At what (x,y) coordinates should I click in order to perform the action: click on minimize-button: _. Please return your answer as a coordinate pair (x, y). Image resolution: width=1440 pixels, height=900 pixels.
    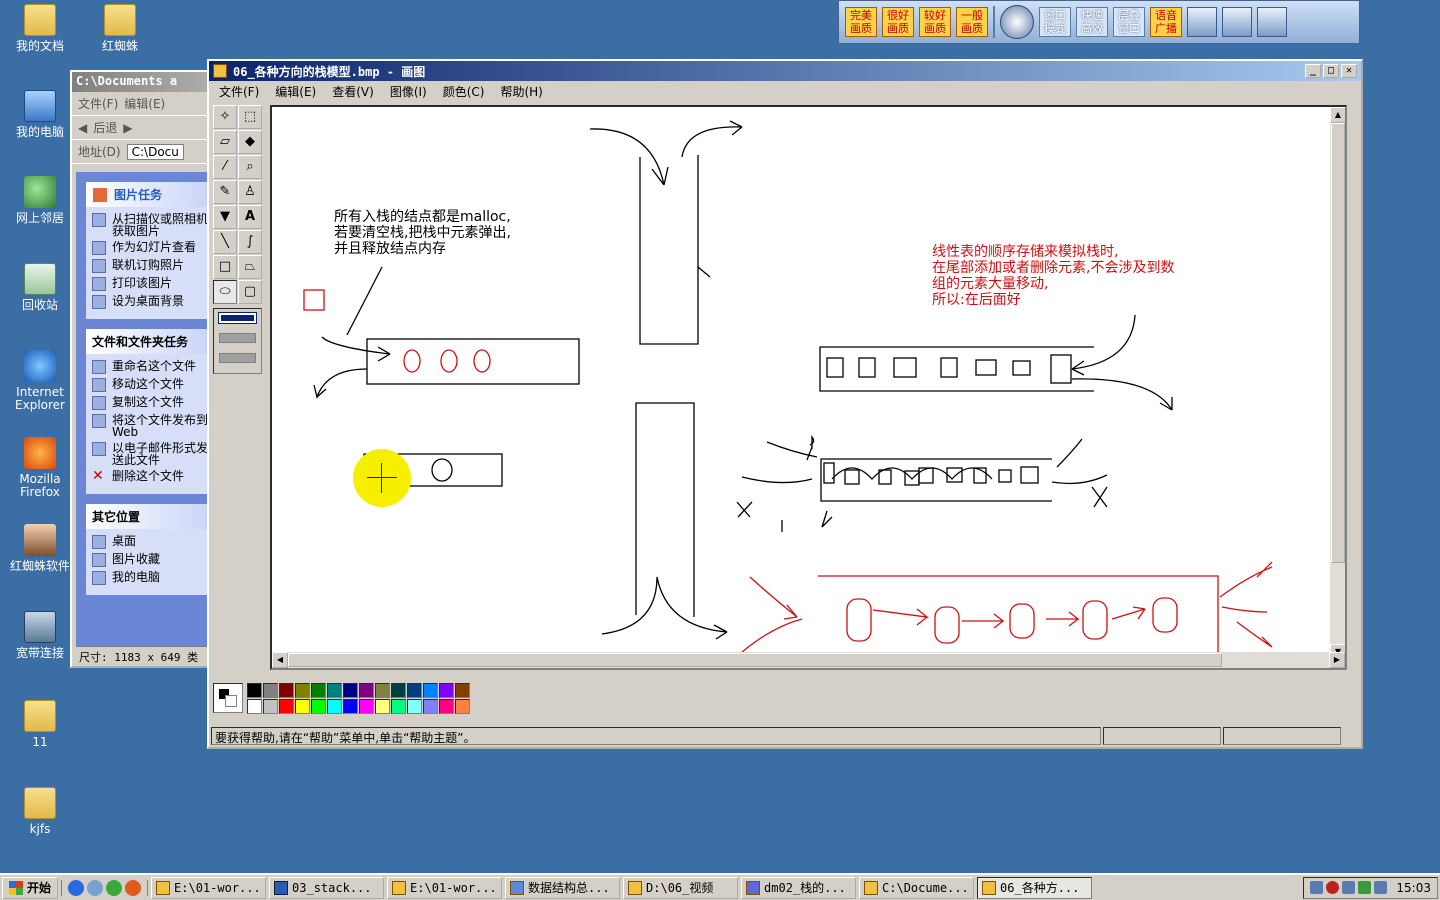
    Looking at the image, I should click on (1313, 71).